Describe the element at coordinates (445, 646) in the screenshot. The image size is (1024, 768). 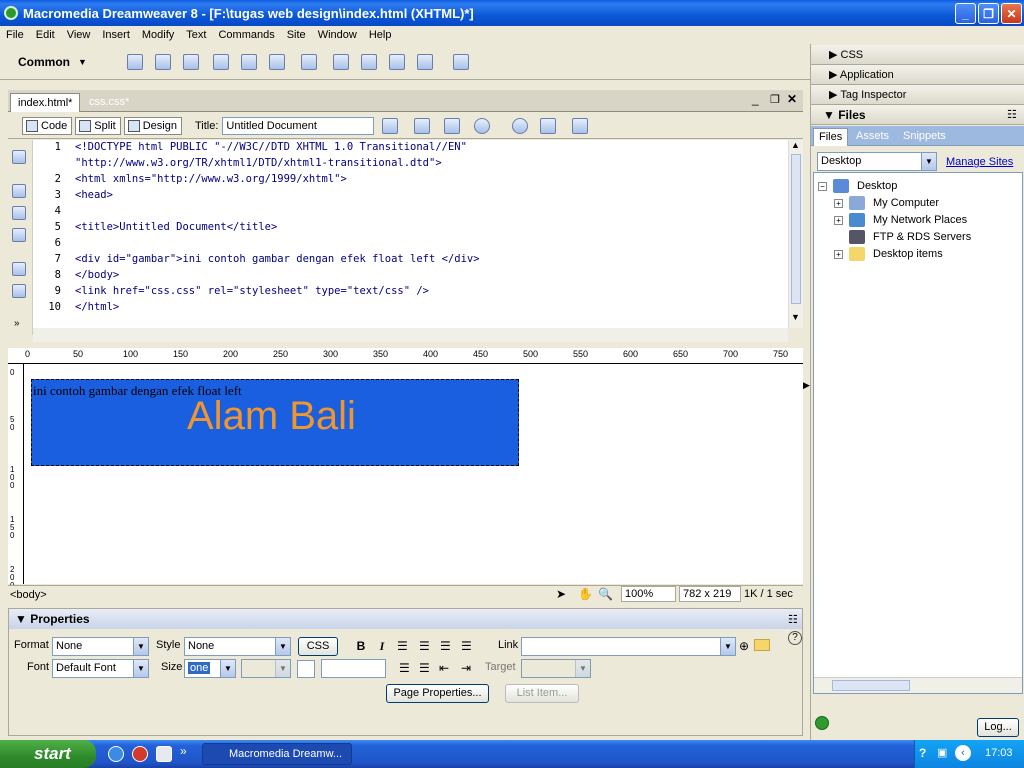
I see `align-right-icon: ☰` at that location.